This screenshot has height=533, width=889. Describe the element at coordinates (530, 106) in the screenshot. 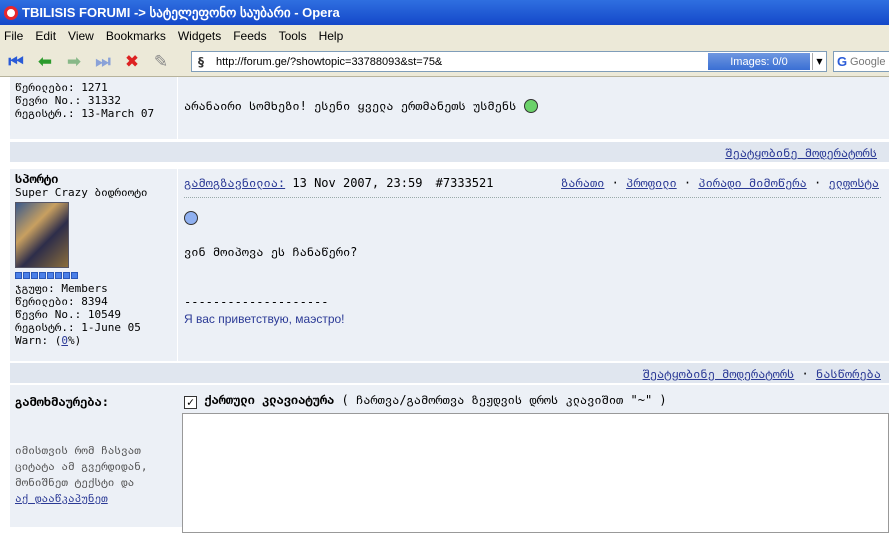

I see `green-smiley-icon` at that location.